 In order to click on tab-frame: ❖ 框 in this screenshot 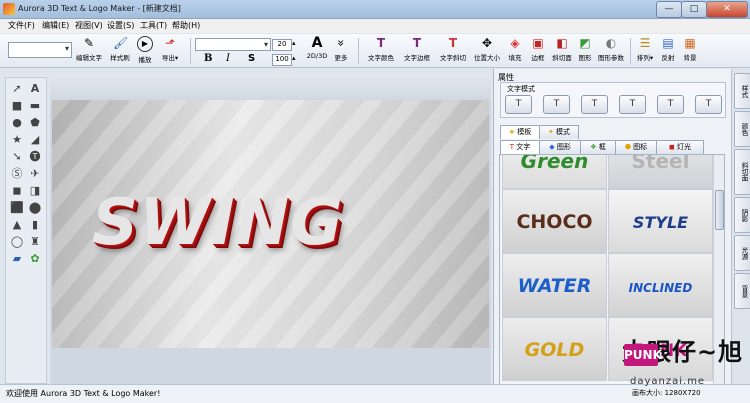, I will do `click(598, 147)`.